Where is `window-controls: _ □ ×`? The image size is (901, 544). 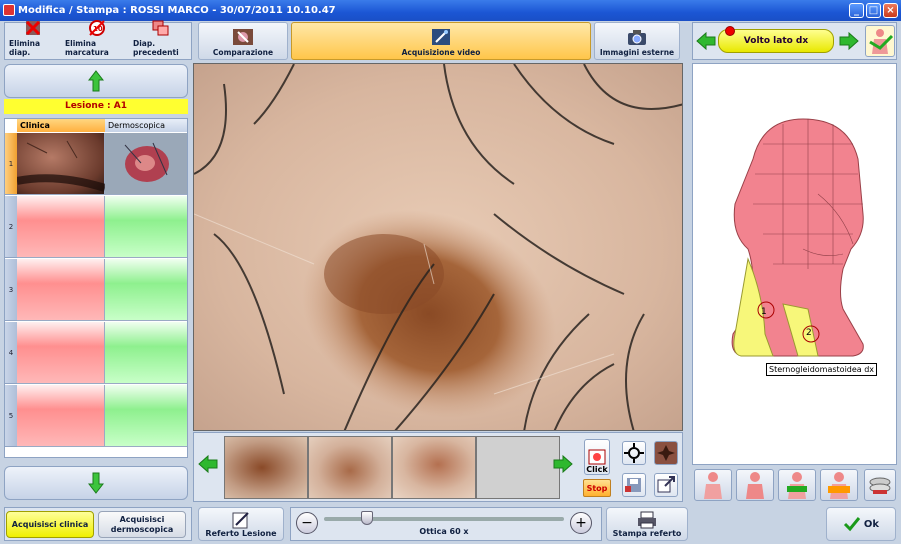
window-controls: _ □ × is located at coordinates (873, 10).